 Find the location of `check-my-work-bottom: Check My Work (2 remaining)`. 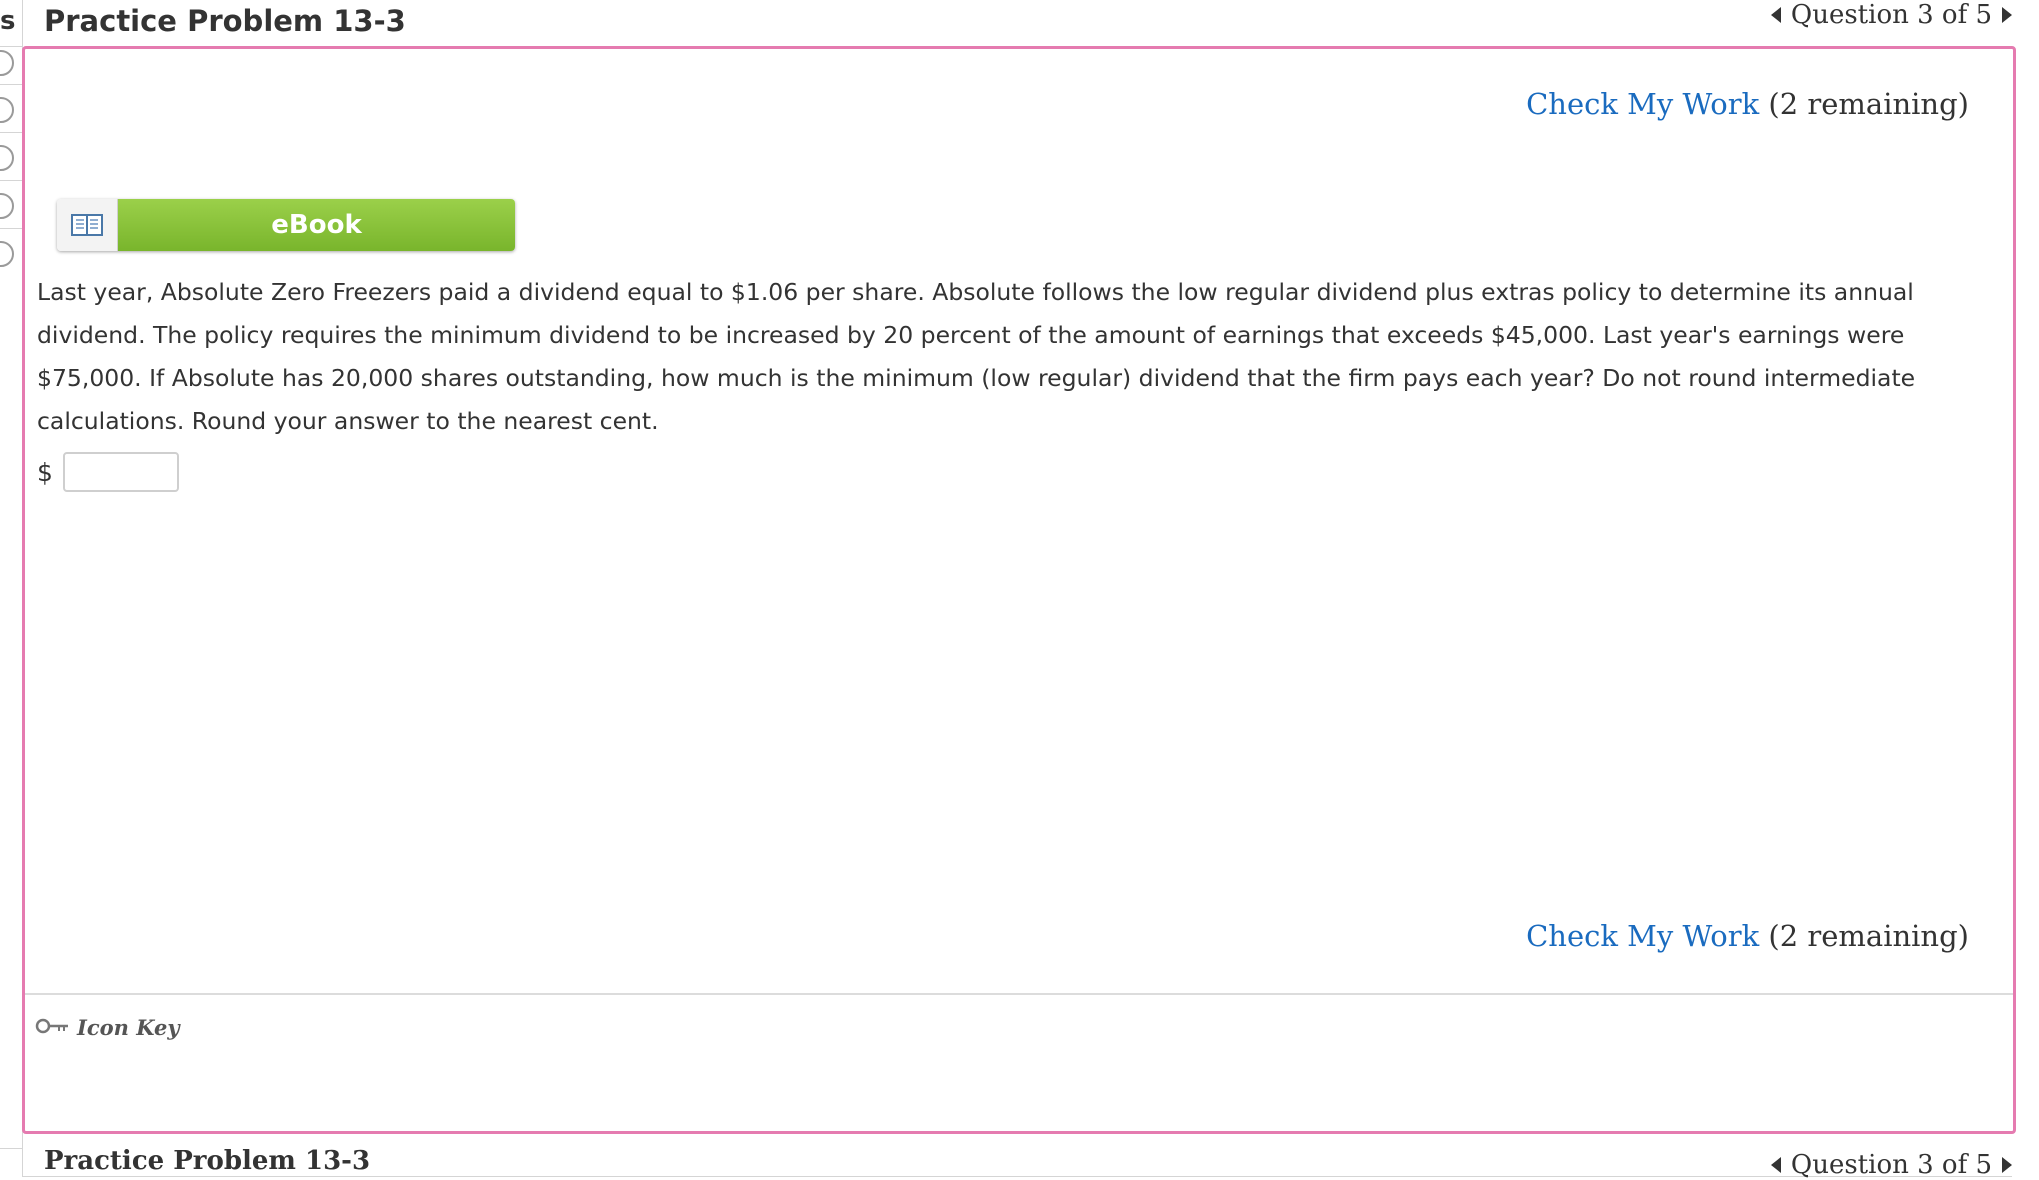

check-my-work-bottom: Check My Work (2 remaining) is located at coordinates (1747, 936).